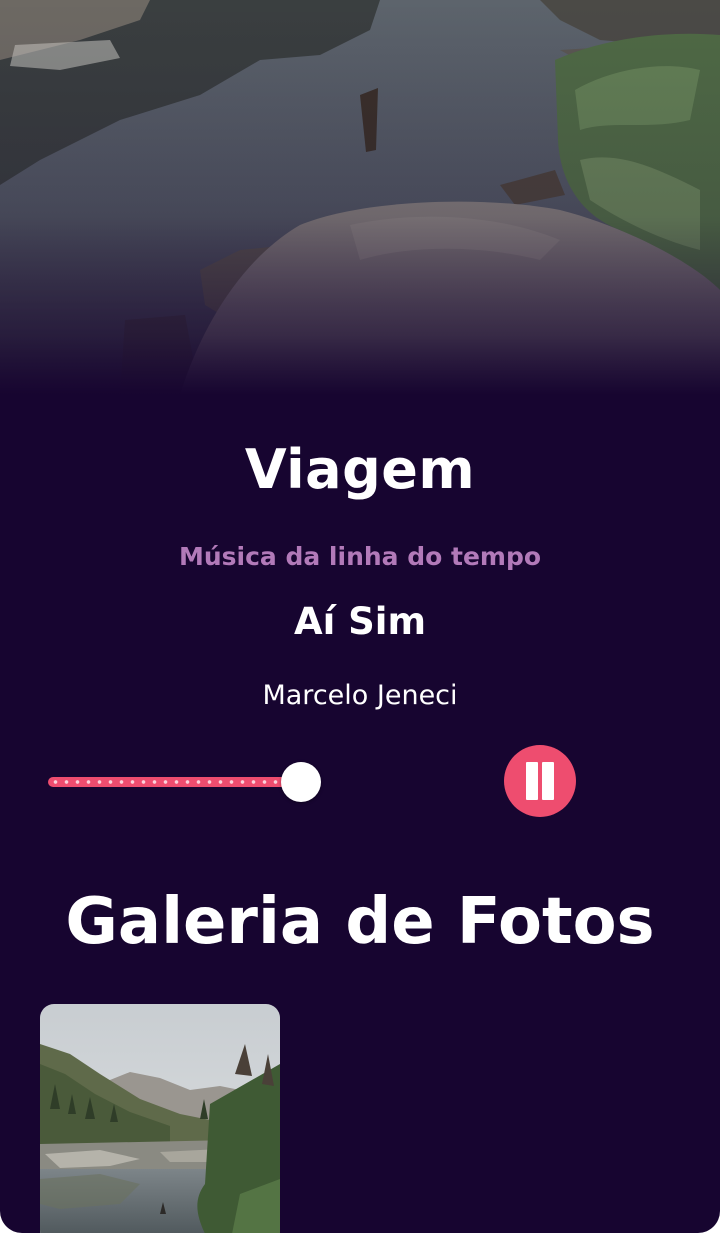 The image size is (720, 1233). I want to click on artist-name: Marcelo Jeneci, so click(360, 695).